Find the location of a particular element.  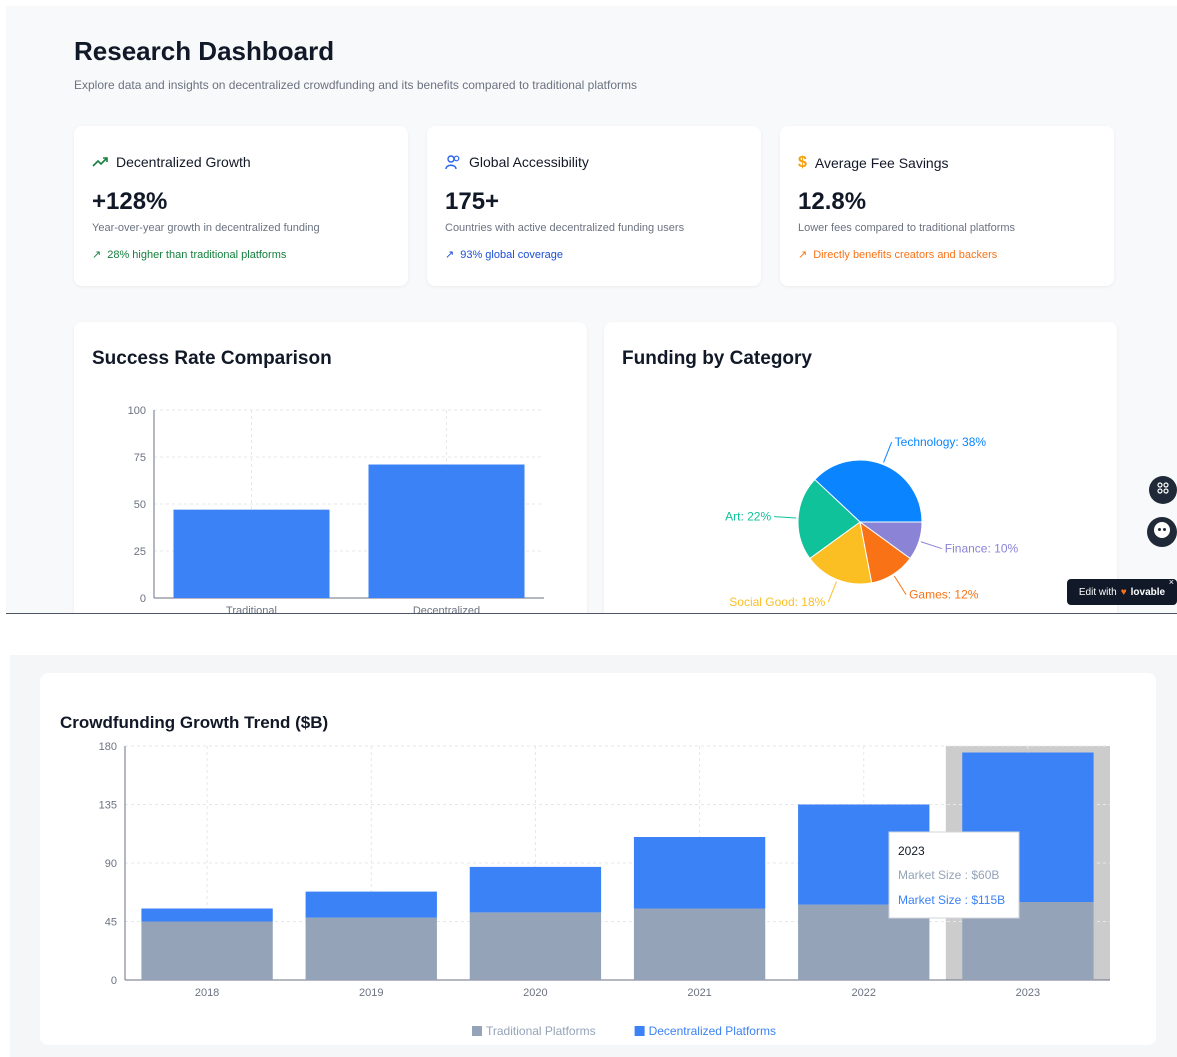

assistant-button is located at coordinates (1162, 532).